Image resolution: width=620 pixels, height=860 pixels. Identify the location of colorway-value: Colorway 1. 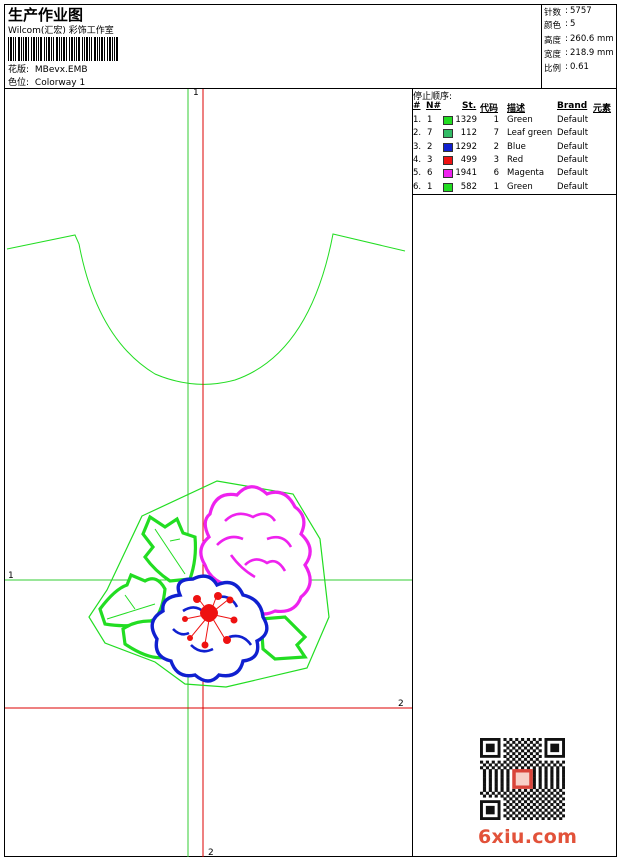
(60, 83).